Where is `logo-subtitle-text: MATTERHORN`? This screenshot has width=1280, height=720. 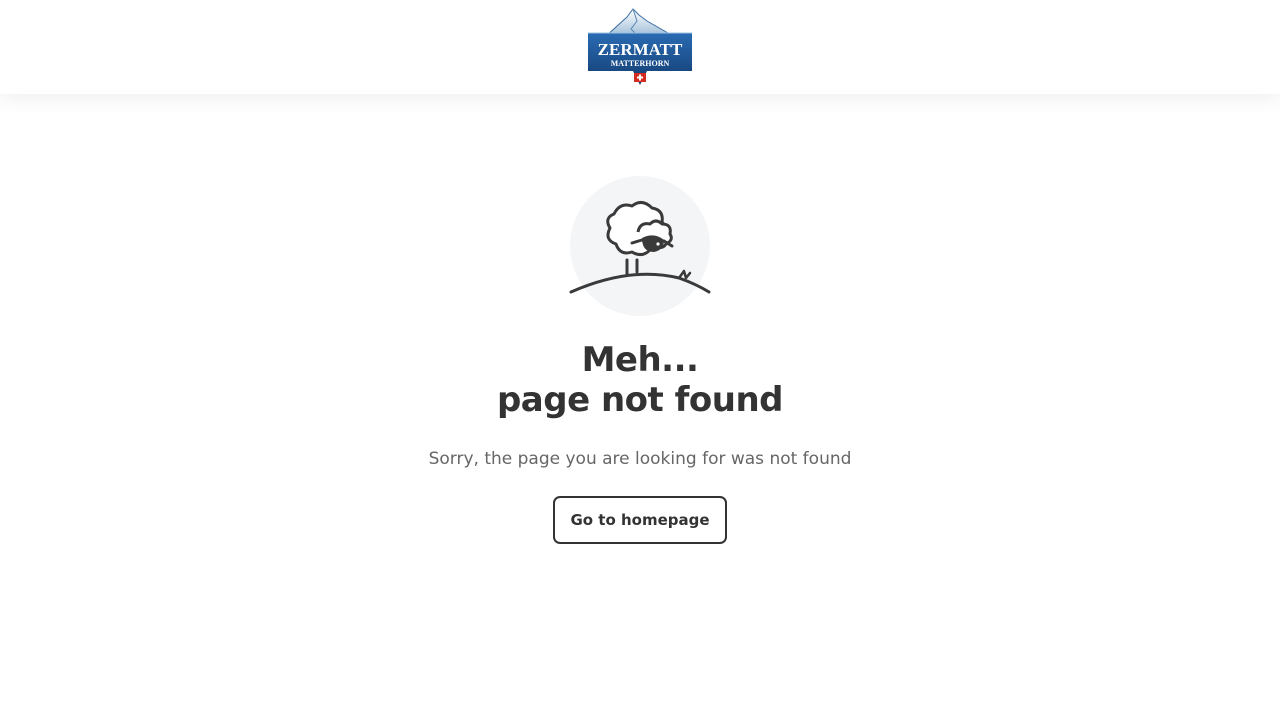 logo-subtitle-text: MATTERHORN is located at coordinates (640, 63).